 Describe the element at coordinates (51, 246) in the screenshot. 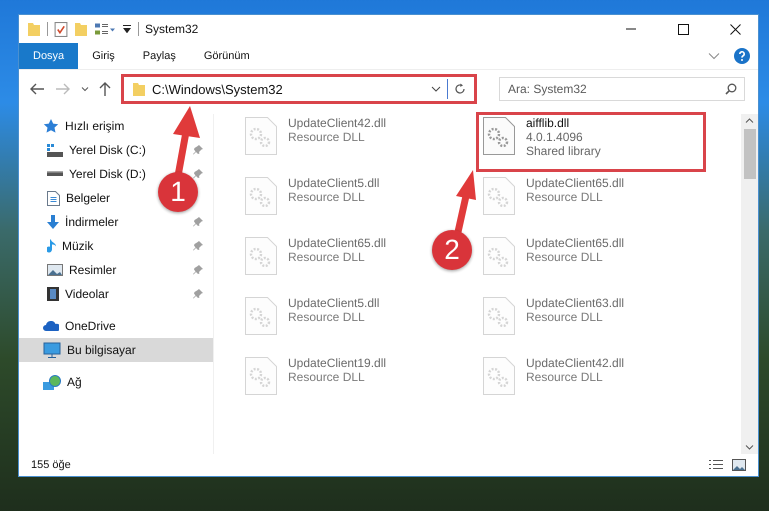

I see `music-note-icon` at that location.